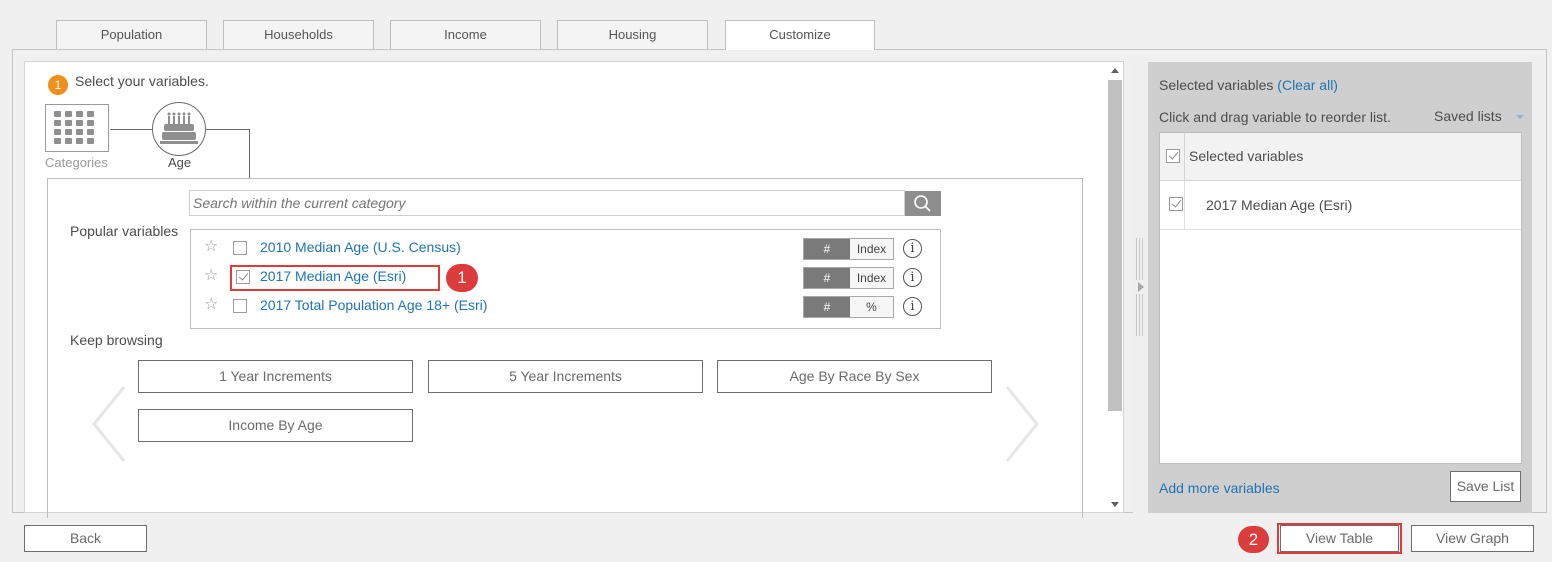 This screenshot has height=562, width=1552. What do you see at coordinates (1216, 85) in the screenshot?
I see `selected-variables-title-text: Selected variables` at bounding box center [1216, 85].